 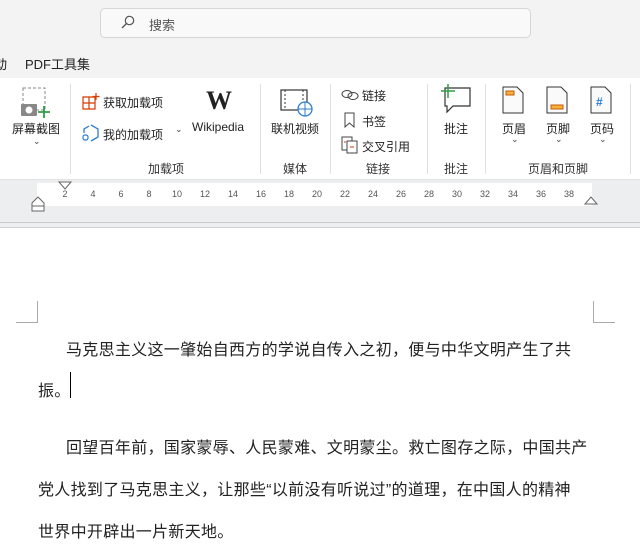 What do you see at coordinates (604, 312) in the screenshot?
I see `margin-corner-right` at bounding box center [604, 312].